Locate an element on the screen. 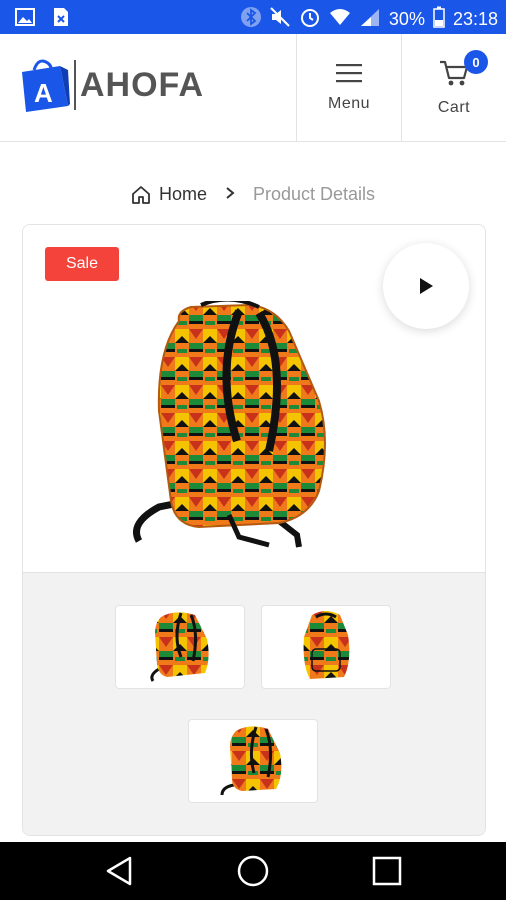  recents-nav-icon is located at coordinates (387, 871).